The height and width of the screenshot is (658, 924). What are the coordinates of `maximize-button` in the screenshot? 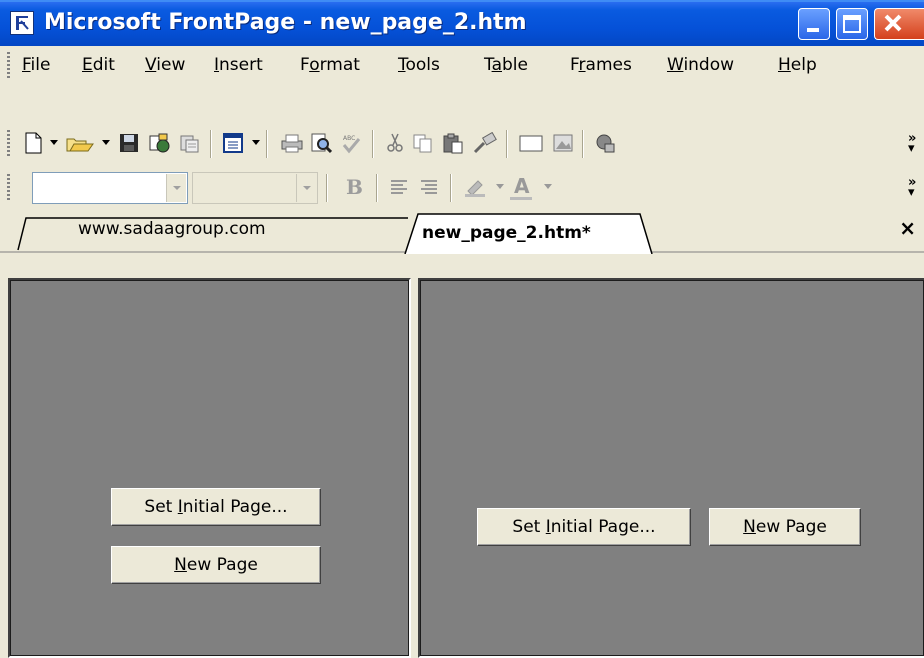 It's located at (852, 24).